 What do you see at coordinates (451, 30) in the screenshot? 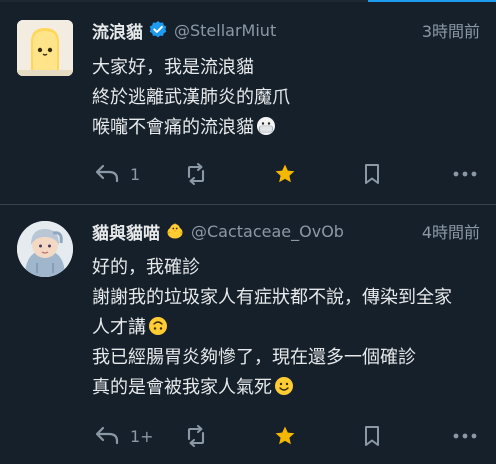
I see `timestamp: 3時間前` at bounding box center [451, 30].